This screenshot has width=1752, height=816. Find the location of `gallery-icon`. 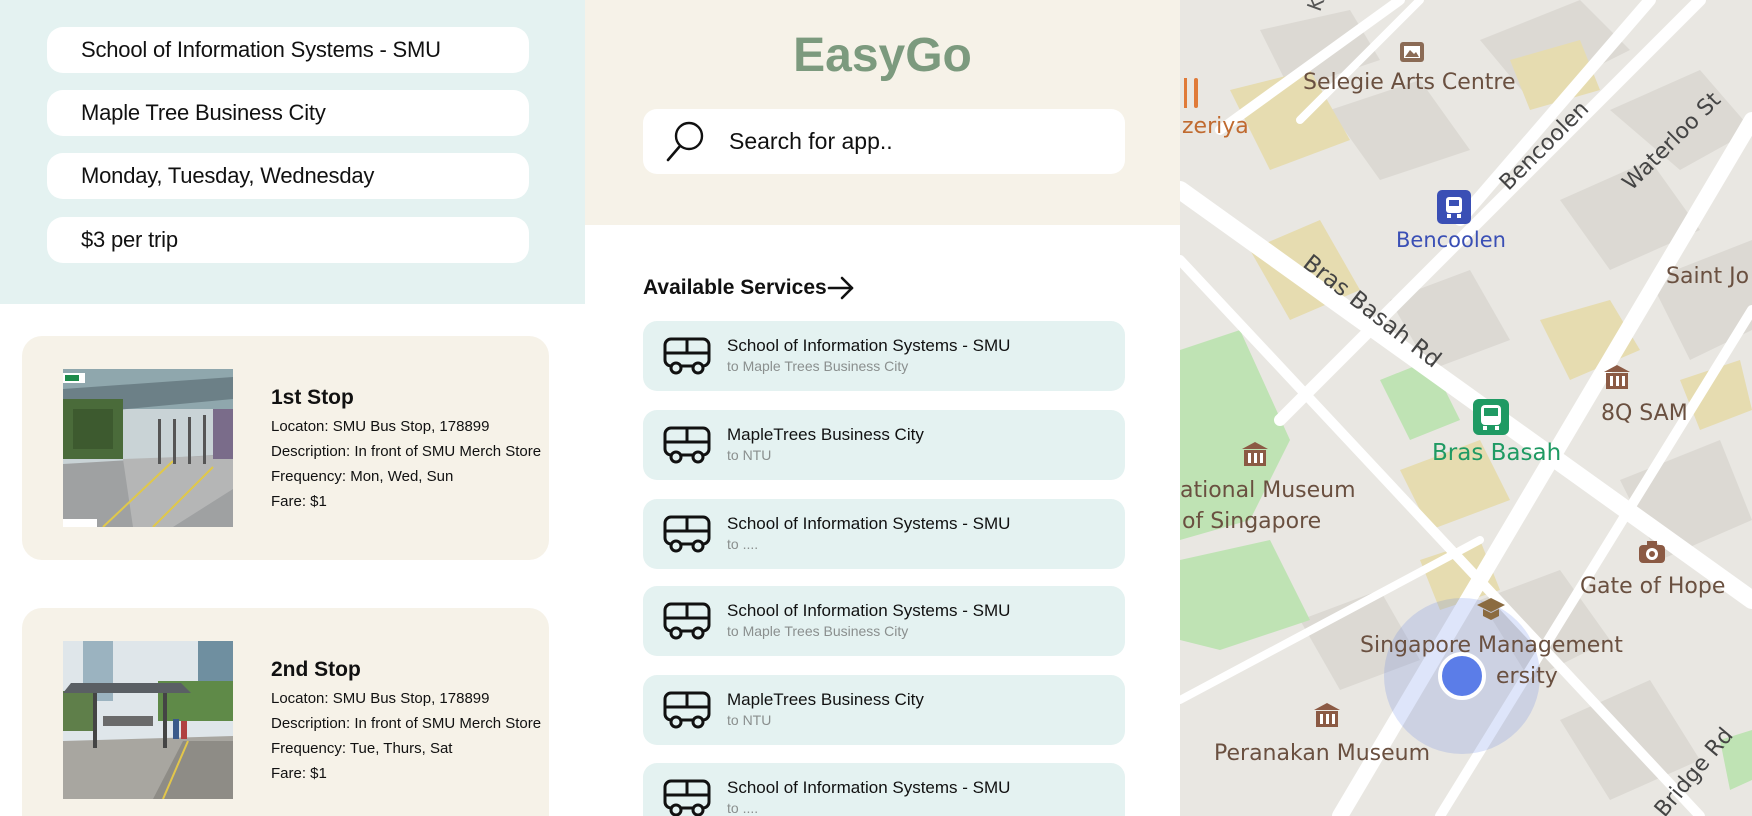

gallery-icon is located at coordinates (1412, 52).